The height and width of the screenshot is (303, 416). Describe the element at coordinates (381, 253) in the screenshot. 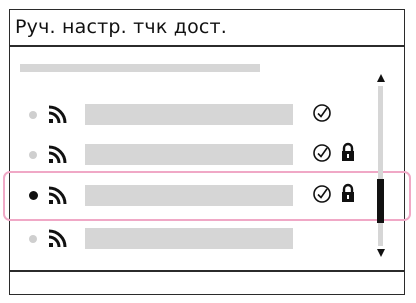

I see `scroll-down-arrow-icon` at that location.